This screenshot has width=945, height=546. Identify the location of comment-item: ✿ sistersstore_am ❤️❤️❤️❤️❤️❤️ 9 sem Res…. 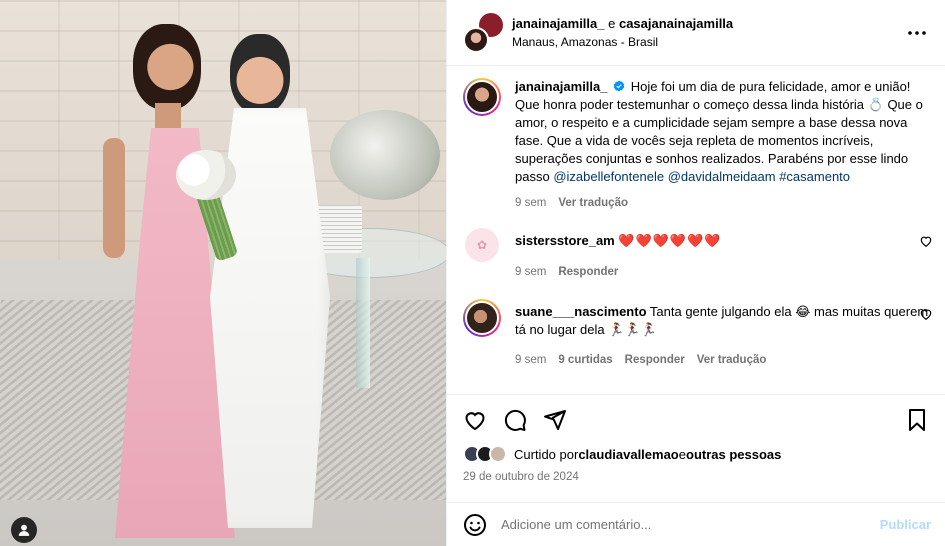
(697, 253).